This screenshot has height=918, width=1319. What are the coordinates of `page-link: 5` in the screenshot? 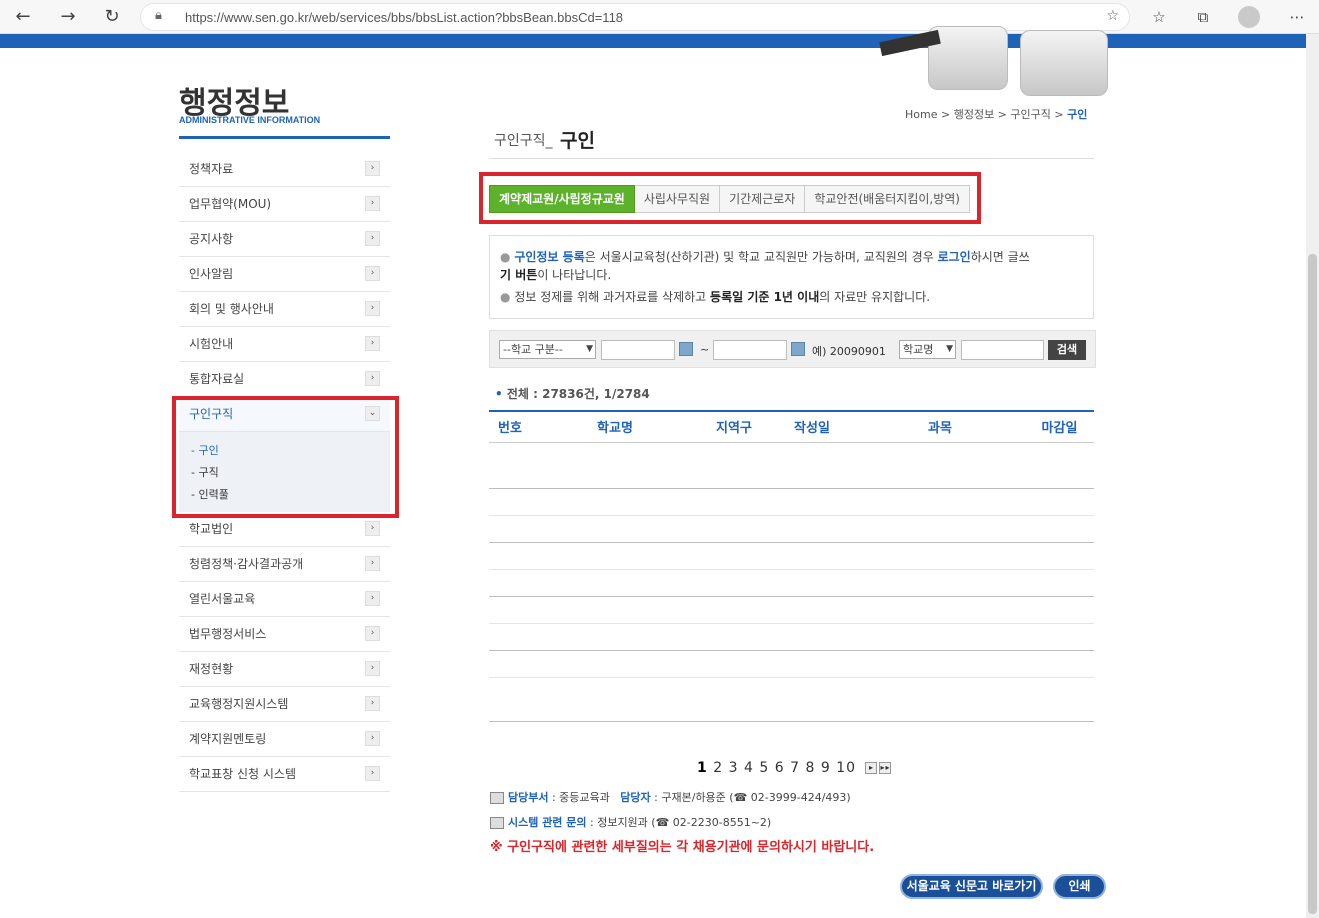 It's located at (764, 768).